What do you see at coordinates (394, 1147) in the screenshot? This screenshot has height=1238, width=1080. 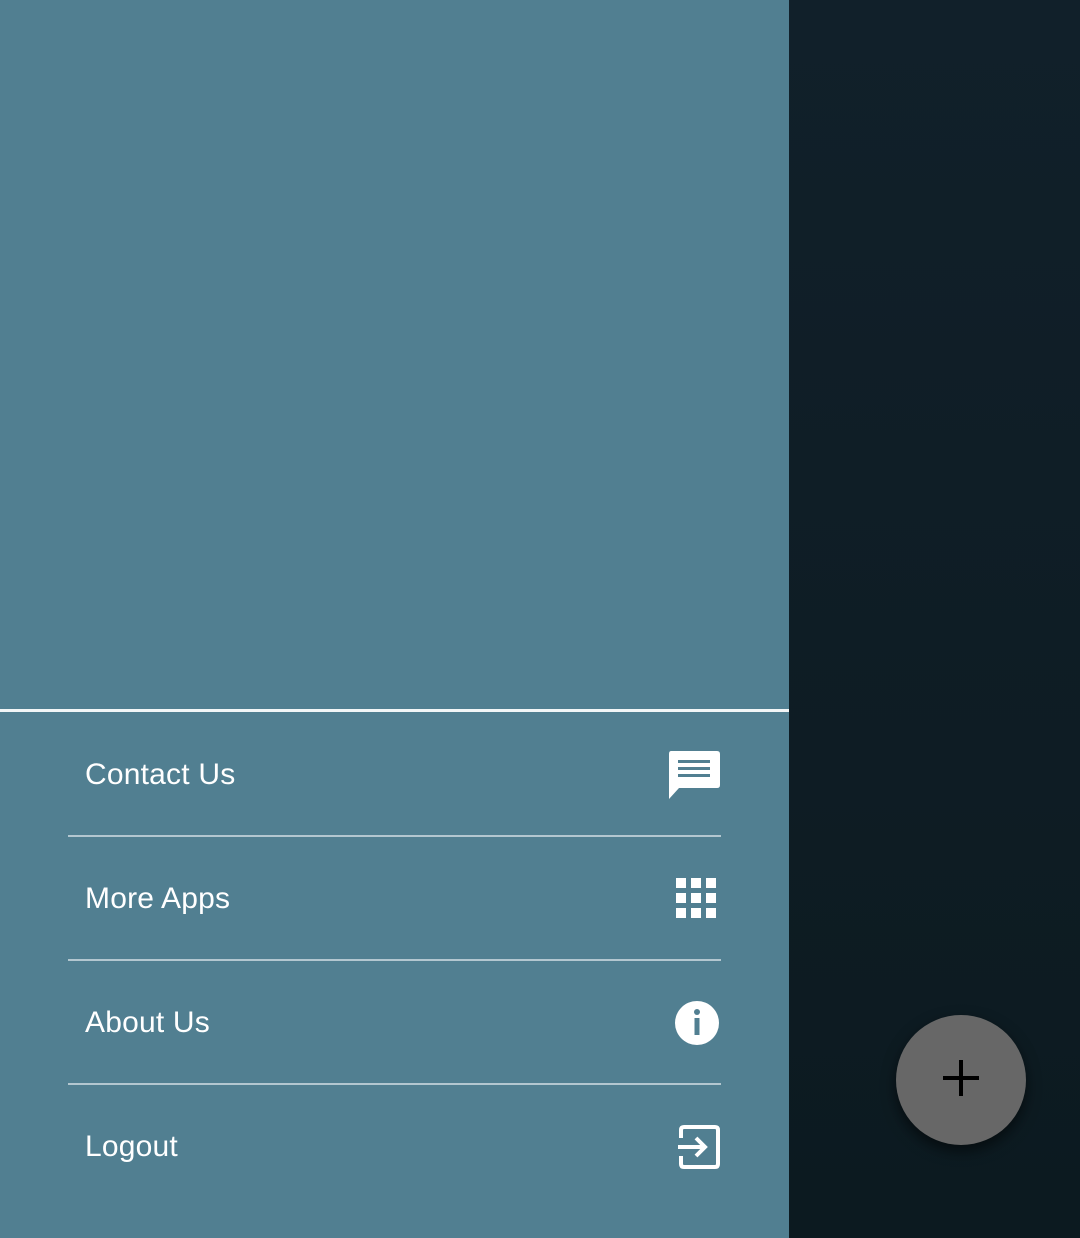 I see `menu-item-logout: Logout` at bounding box center [394, 1147].